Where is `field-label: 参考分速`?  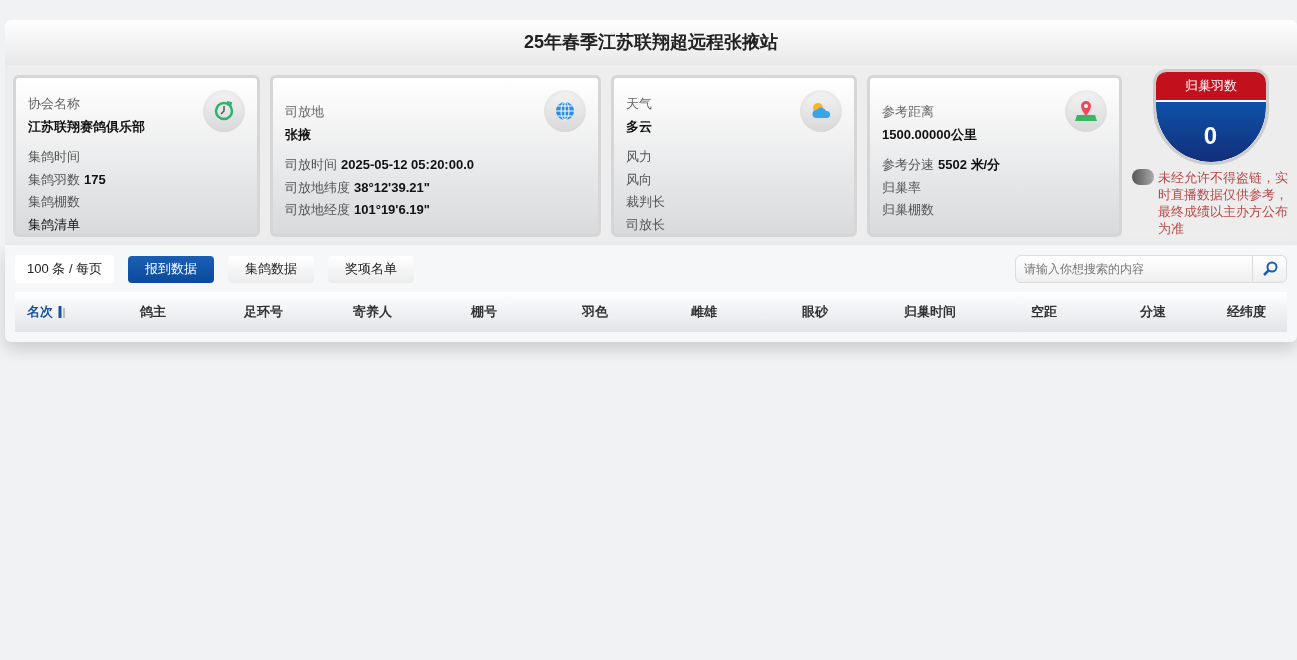
field-label: 参考分速 is located at coordinates (908, 165).